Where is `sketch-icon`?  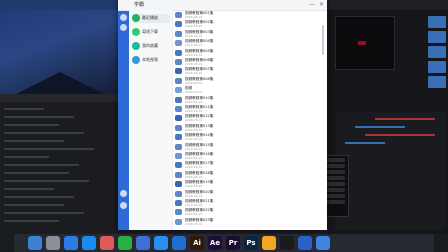 sketch-icon is located at coordinates (269, 243).